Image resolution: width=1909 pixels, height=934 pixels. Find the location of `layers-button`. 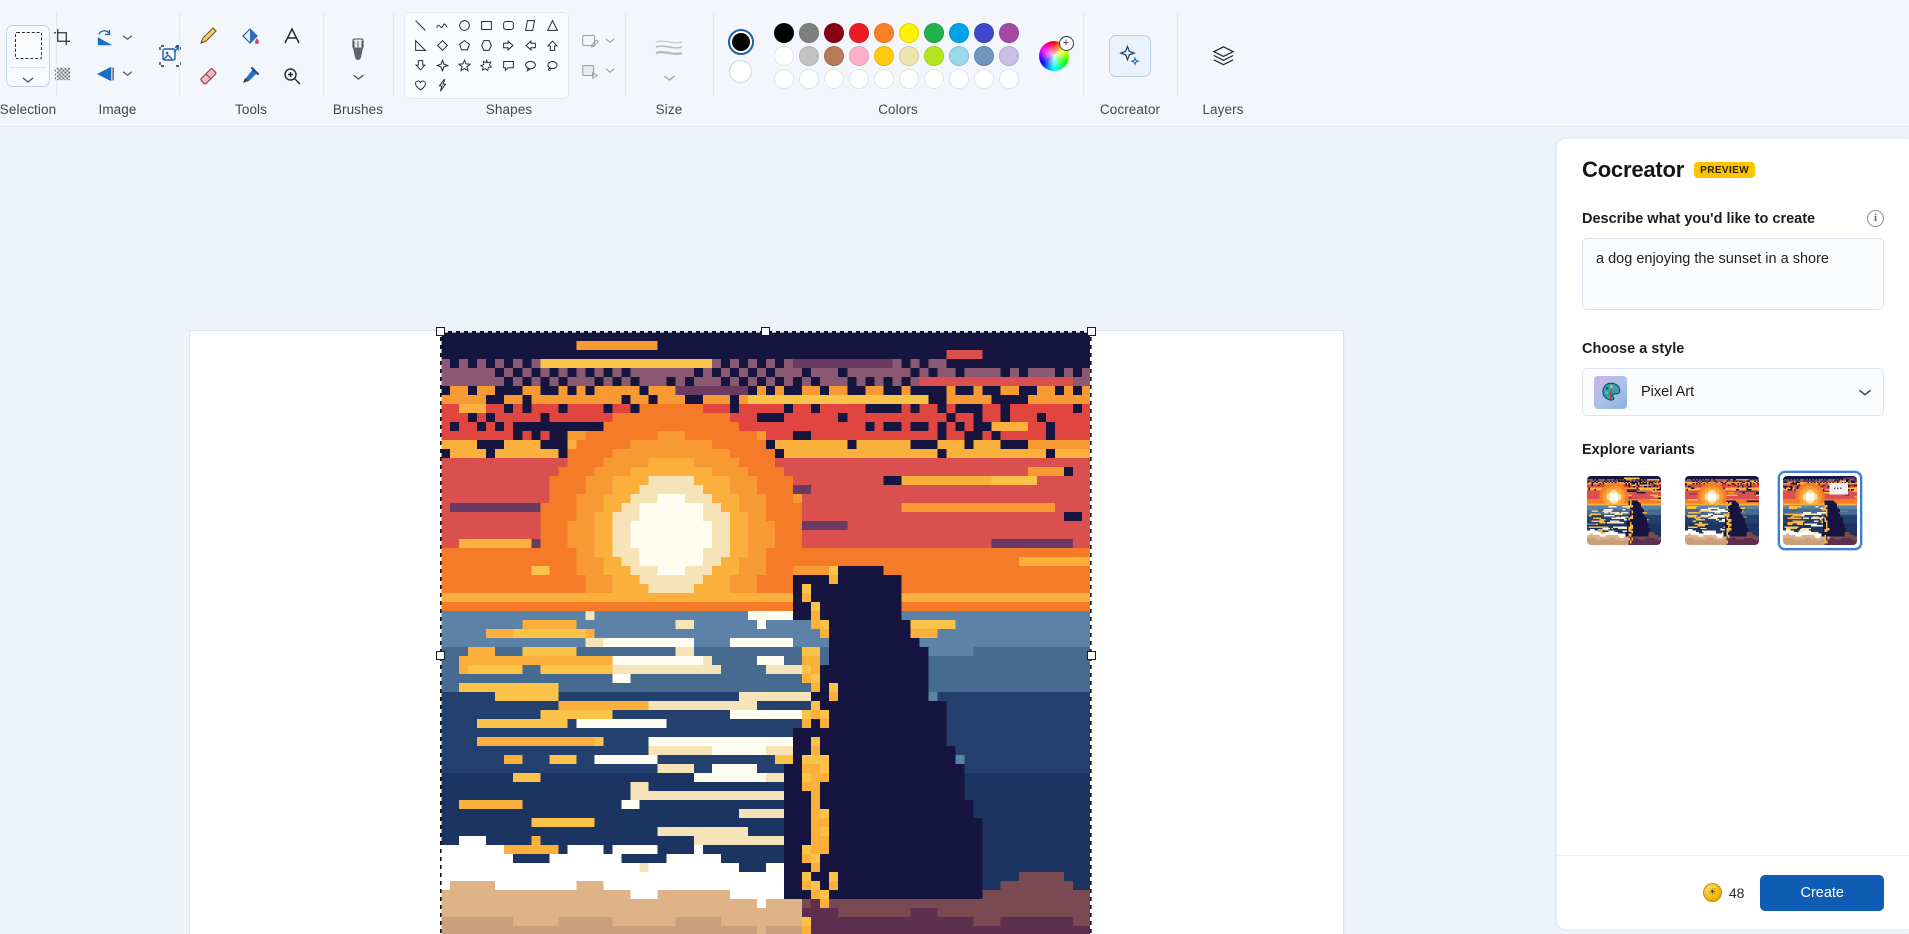

layers-button is located at coordinates (1223, 56).